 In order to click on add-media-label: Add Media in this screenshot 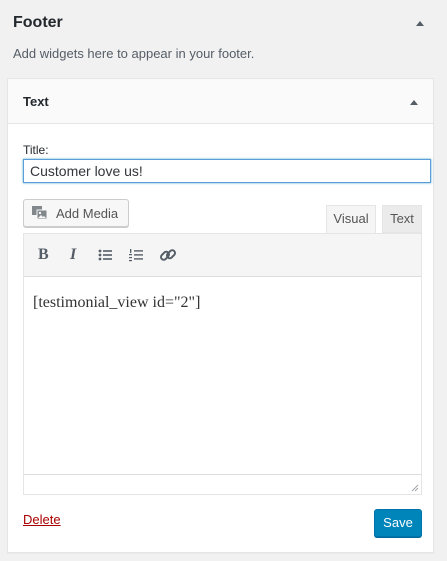, I will do `click(87, 213)`.